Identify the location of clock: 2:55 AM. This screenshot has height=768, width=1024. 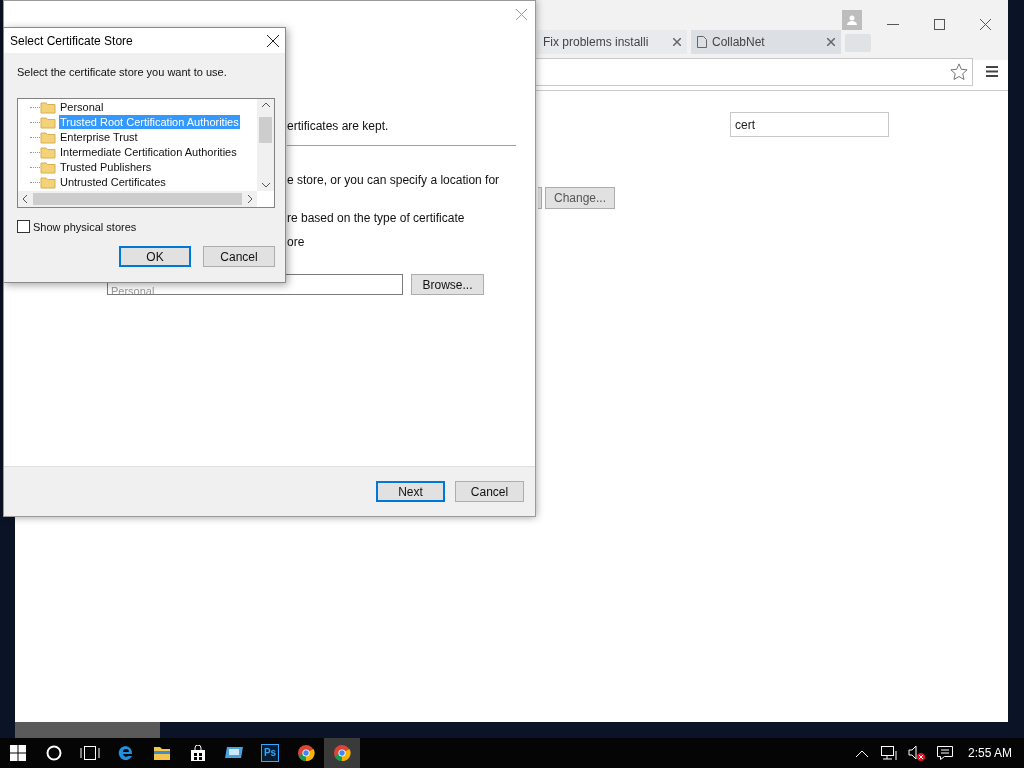
(989, 753).